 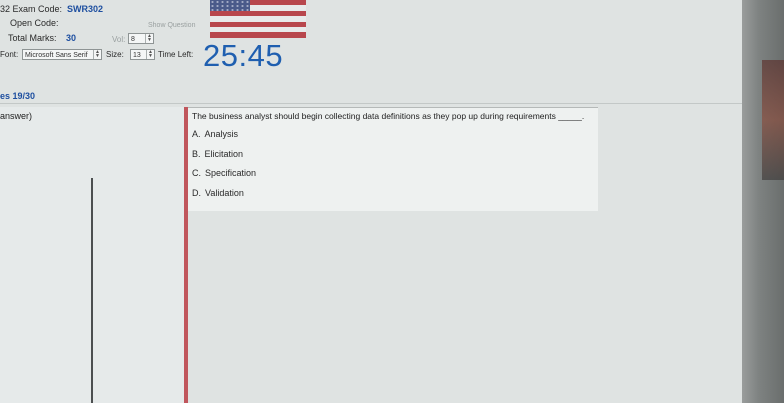 What do you see at coordinates (224, 193) in the screenshot?
I see `option-text: Validation` at bounding box center [224, 193].